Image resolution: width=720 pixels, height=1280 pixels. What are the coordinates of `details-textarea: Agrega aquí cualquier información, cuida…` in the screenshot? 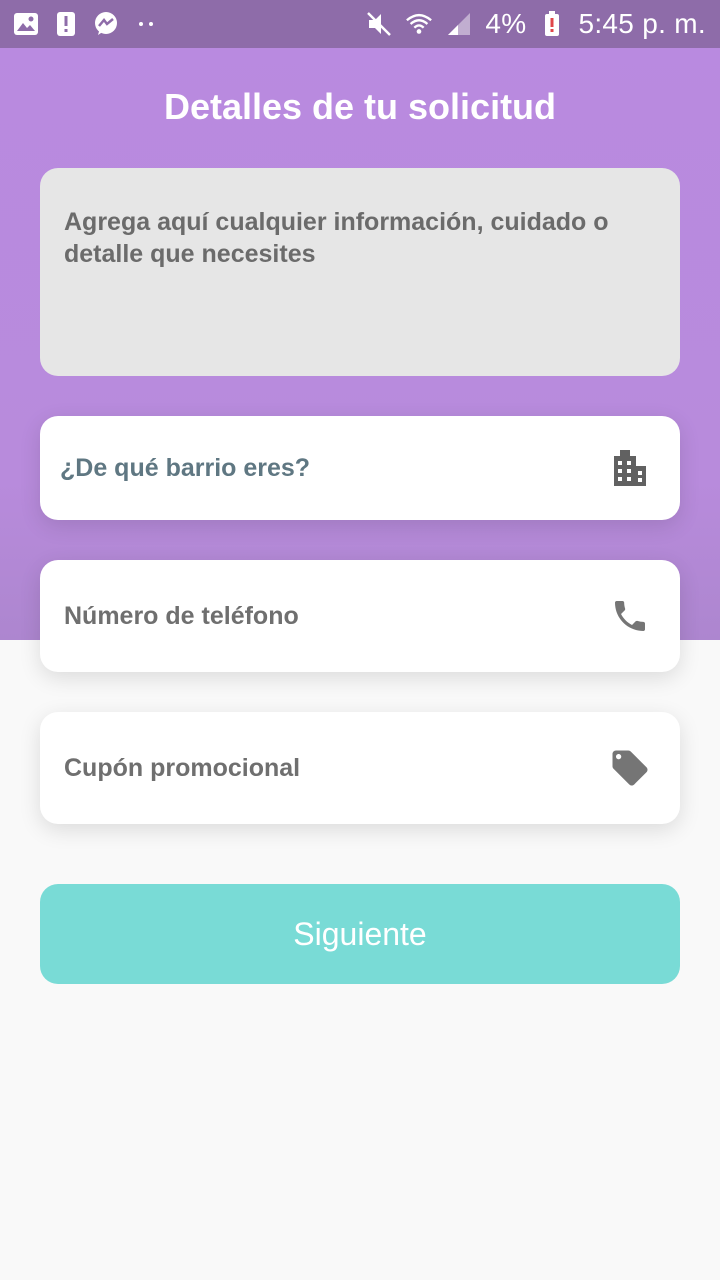 It's located at (360, 272).